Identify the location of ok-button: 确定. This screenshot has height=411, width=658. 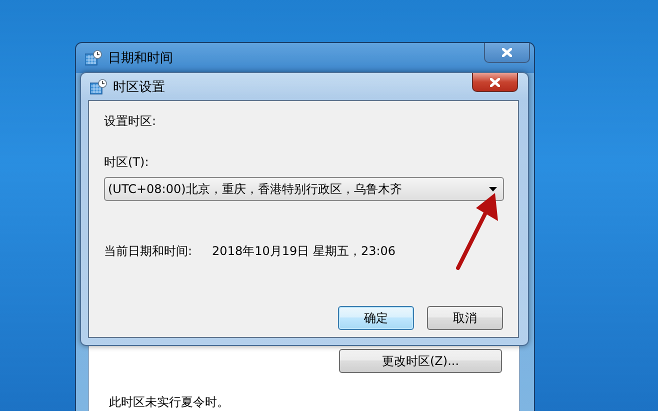
(376, 318).